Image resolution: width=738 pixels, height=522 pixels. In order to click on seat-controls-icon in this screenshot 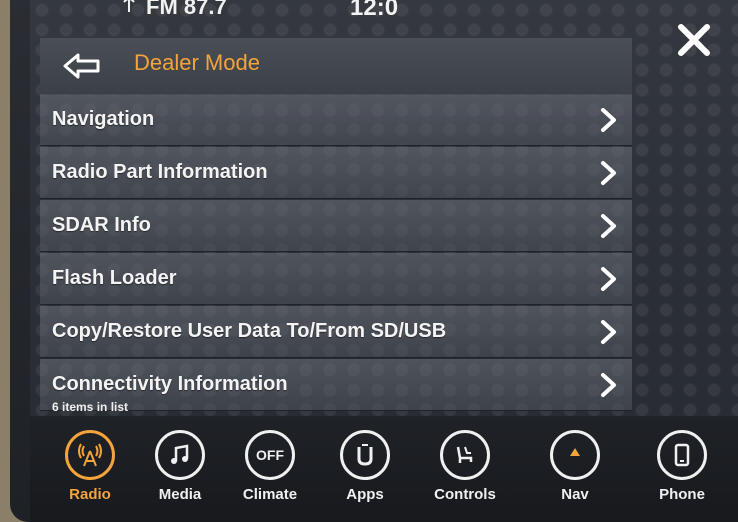, I will do `click(465, 455)`.